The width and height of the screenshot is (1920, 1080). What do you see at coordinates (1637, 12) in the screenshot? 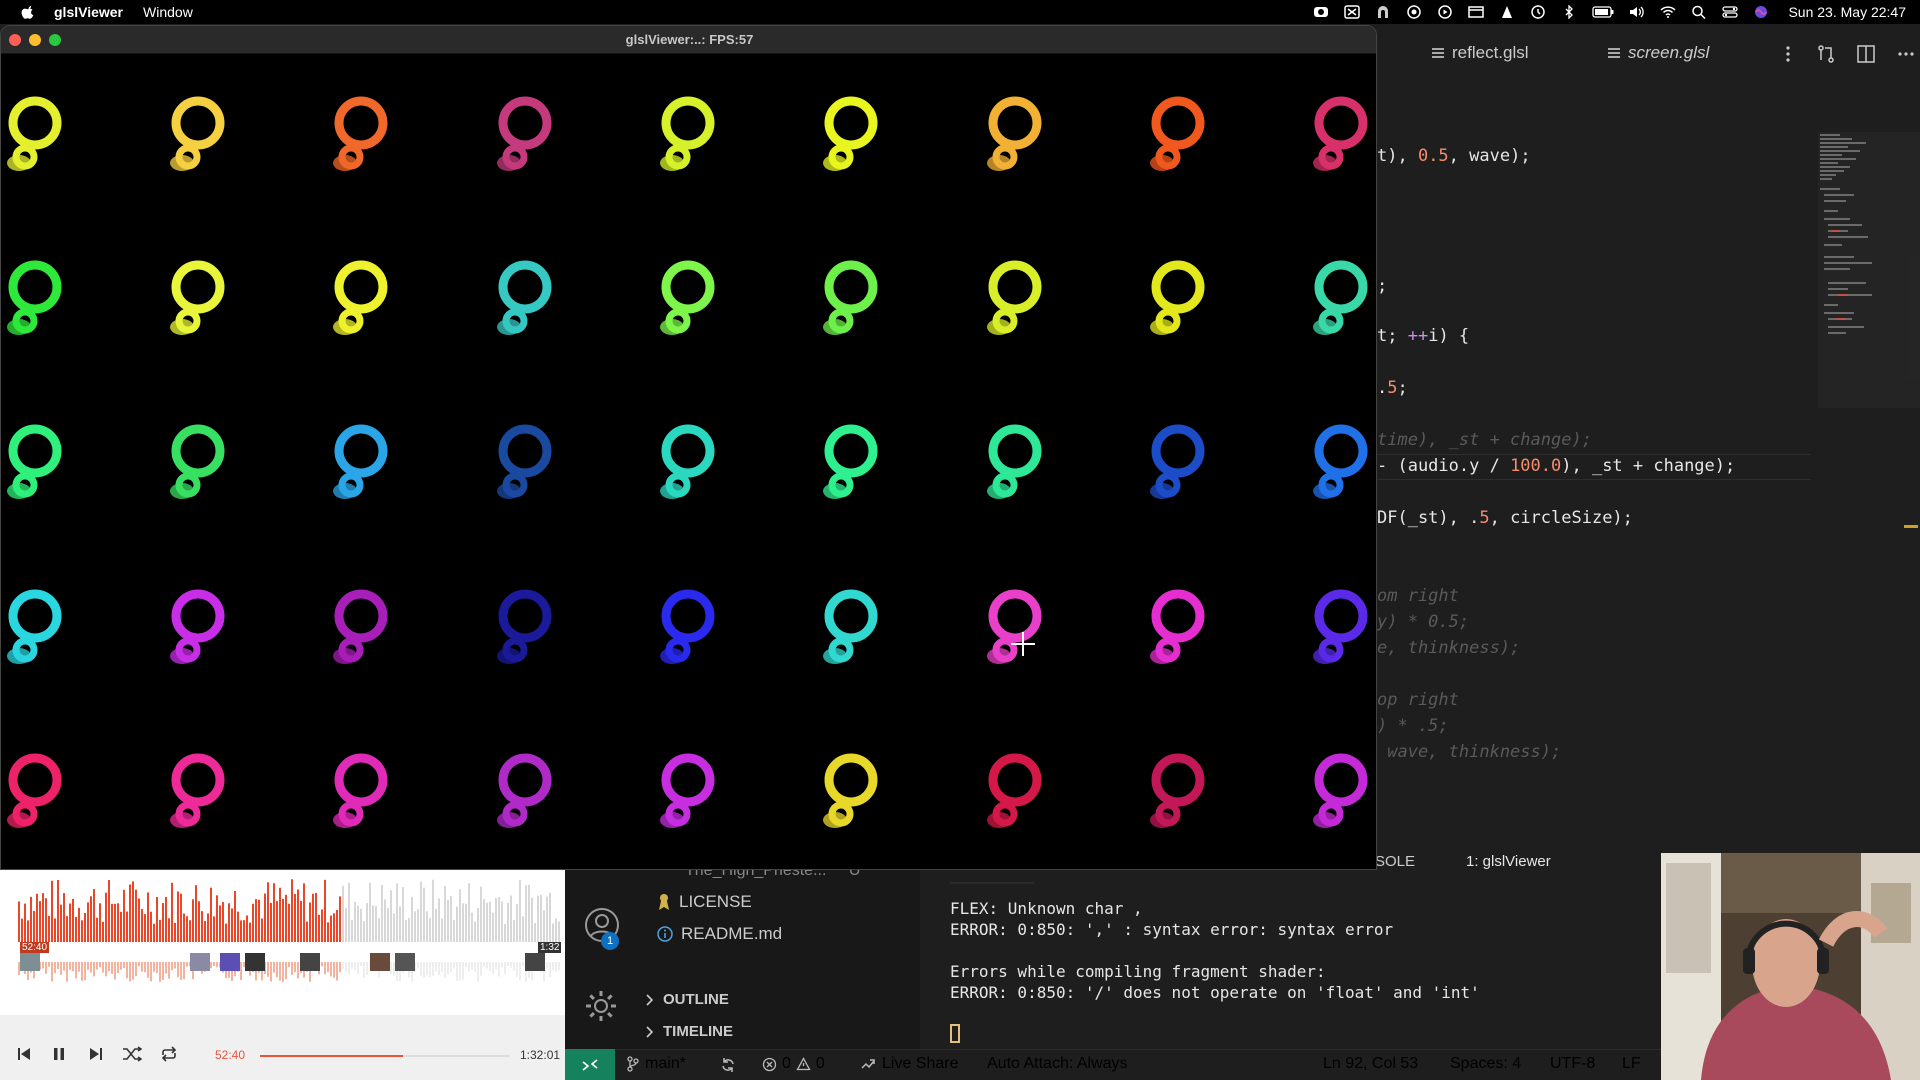
I see `volume-icon` at bounding box center [1637, 12].